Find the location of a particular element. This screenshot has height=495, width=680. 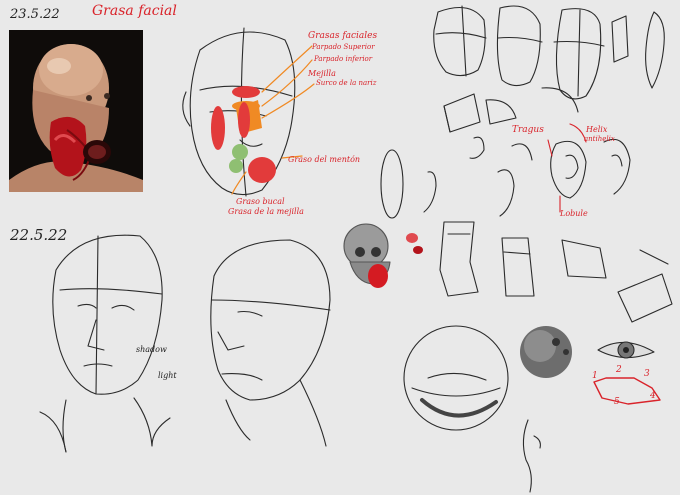

label-mejilla: Mejilla is located at coordinates (322, 73).